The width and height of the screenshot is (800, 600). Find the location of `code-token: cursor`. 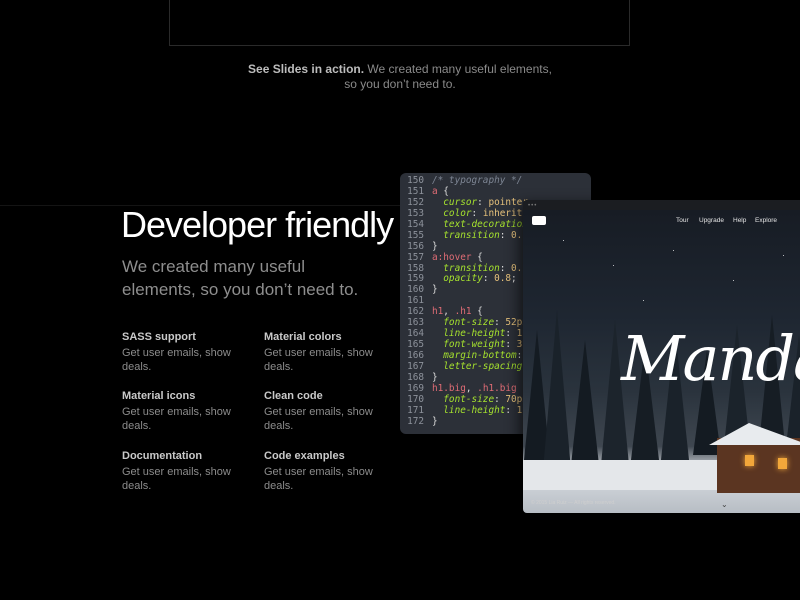

code-token: cursor is located at coordinates (455, 202).